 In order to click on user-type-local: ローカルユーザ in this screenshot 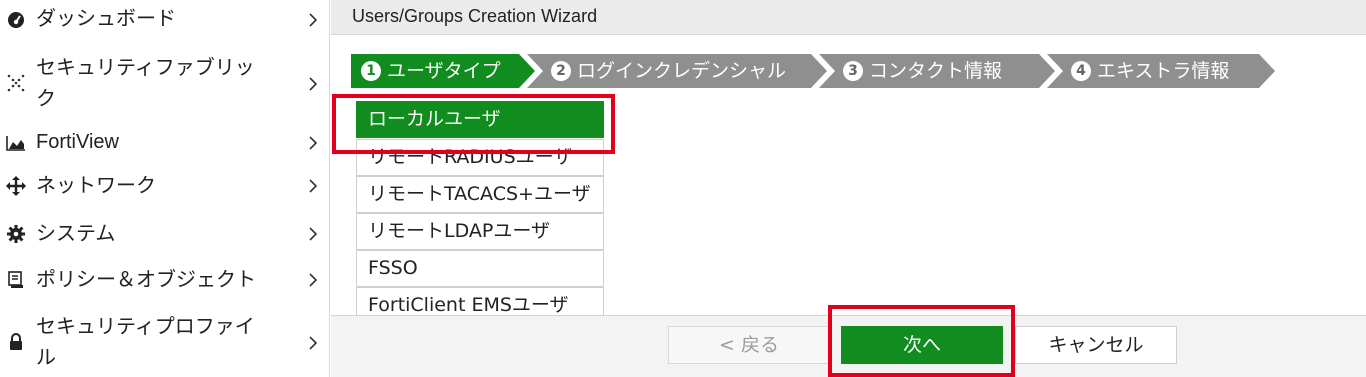, I will do `click(480, 119)`.